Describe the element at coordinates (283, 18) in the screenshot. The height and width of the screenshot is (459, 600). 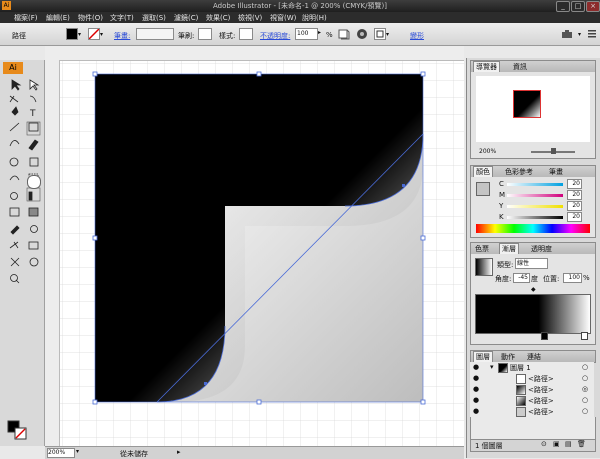
I see `menu-window: 視窗(W)` at that location.